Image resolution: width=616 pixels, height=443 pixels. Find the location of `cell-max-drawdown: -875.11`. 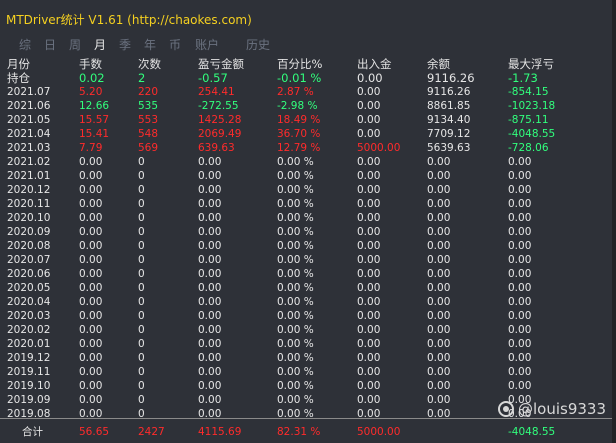

cell-max-drawdown: -875.11 is located at coordinates (528, 120).